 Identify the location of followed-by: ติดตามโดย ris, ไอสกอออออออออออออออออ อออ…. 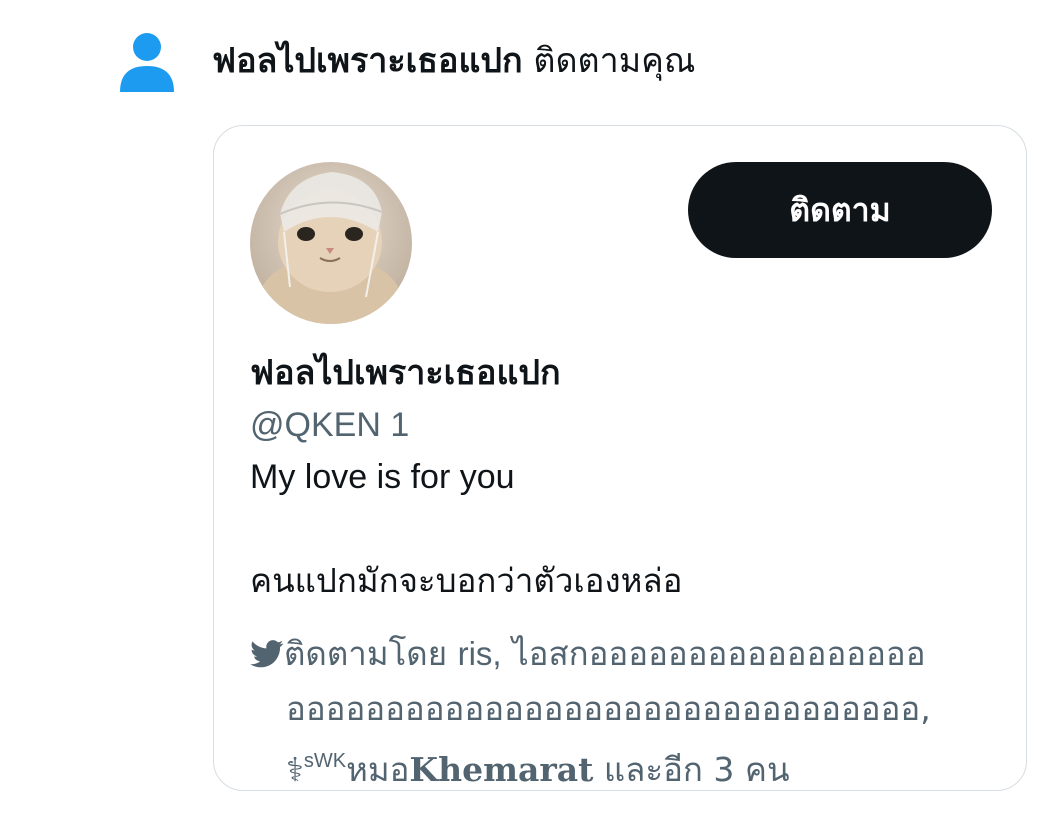
(630, 712).